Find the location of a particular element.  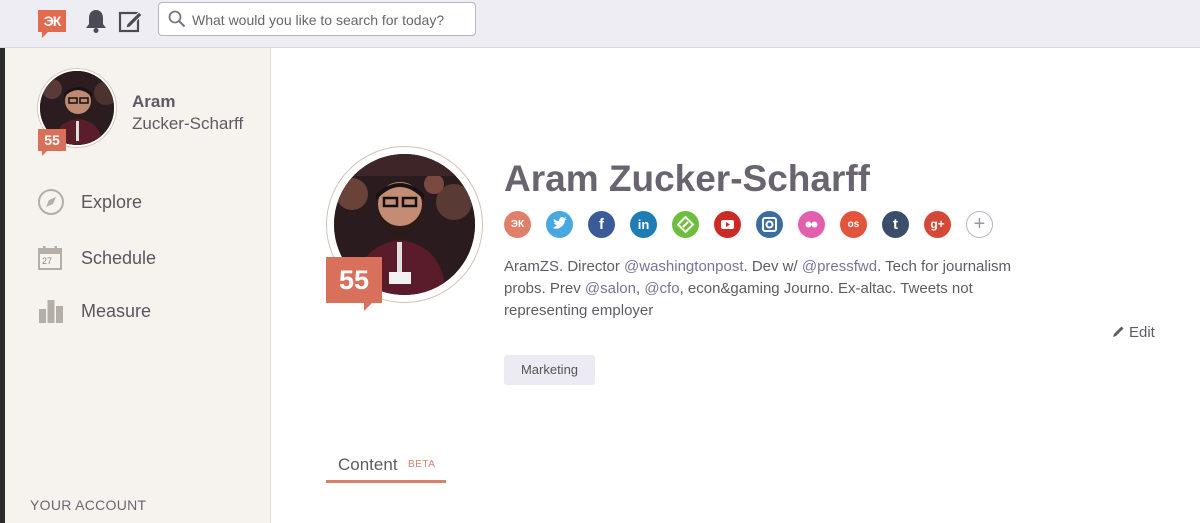

profile-name: Aram Zucker-Scharff is located at coordinates (687, 178).